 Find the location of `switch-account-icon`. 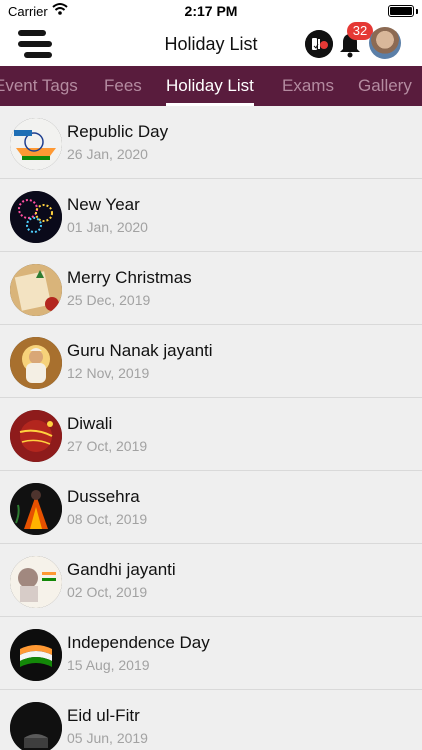

switch-account-icon is located at coordinates (319, 44).